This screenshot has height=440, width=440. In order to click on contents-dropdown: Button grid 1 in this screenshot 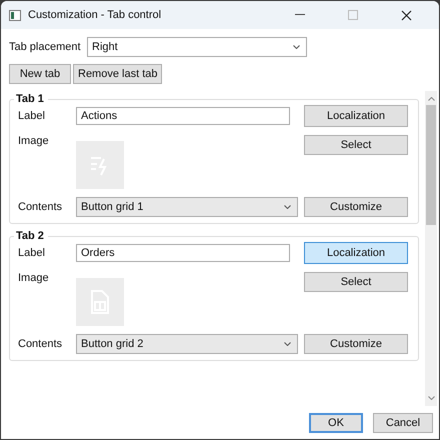, I will do `click(187, 207)`.